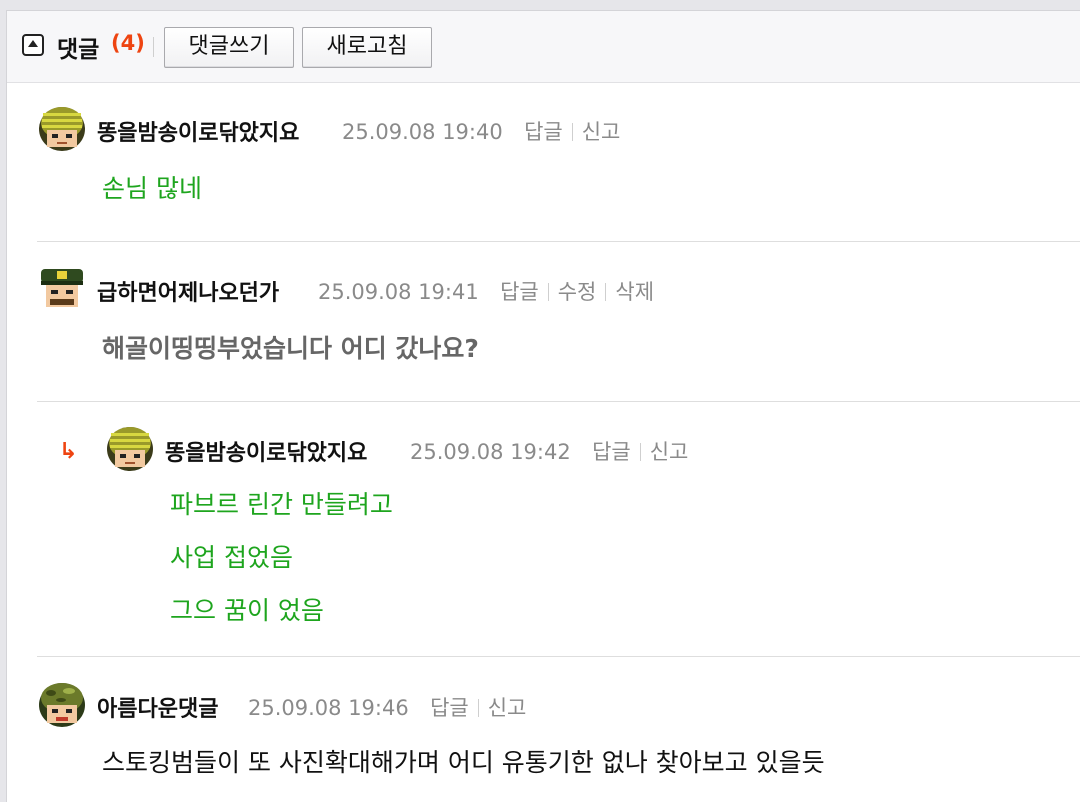  What do you see at coordinates (463, 762) in the screenshot?
I see `comment-text: 스토킹범들이 또 사진확대해가며 어디 유통기한 없나 찾아보고 있을듯` at bounding box center [463, 762].